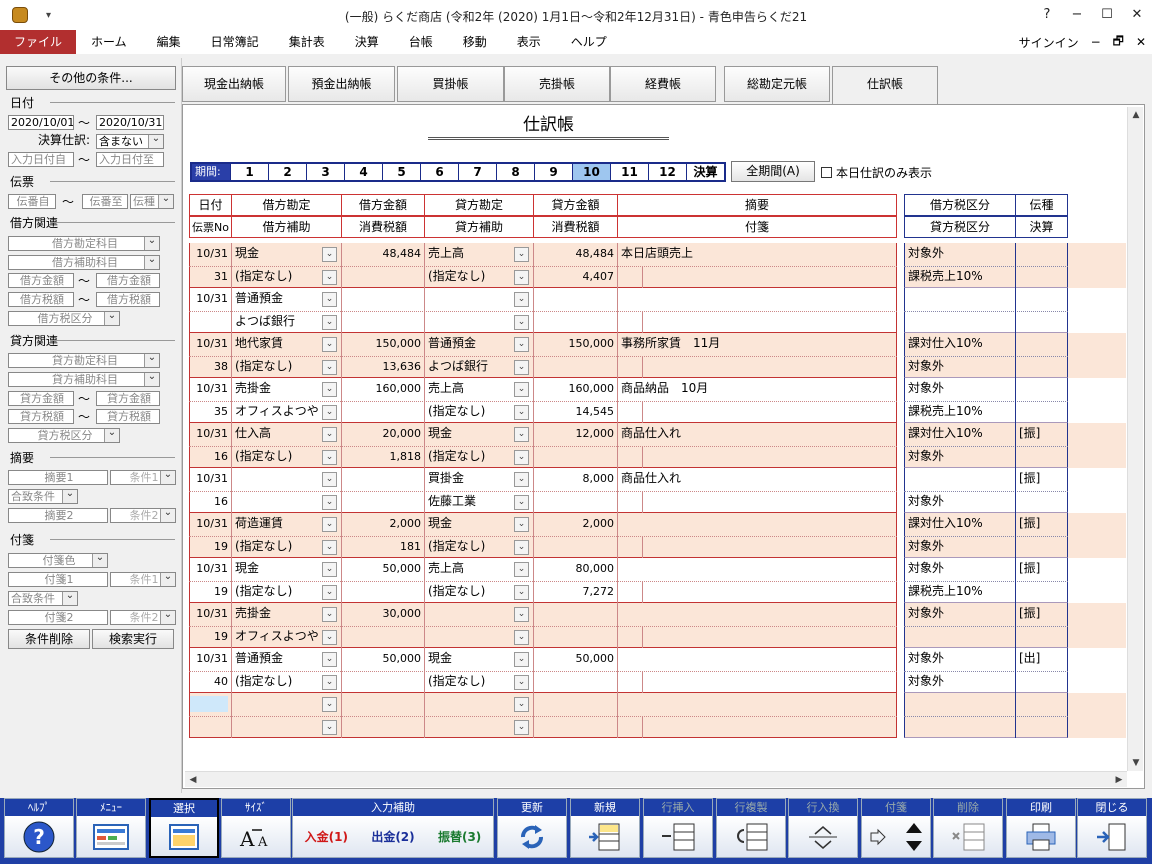 The image size is (1152, 864). What do you see at coordinates (58, 560) in the screenshot?
I see `fusen-color-select: 付箋色` at bounding box center [58, 560].